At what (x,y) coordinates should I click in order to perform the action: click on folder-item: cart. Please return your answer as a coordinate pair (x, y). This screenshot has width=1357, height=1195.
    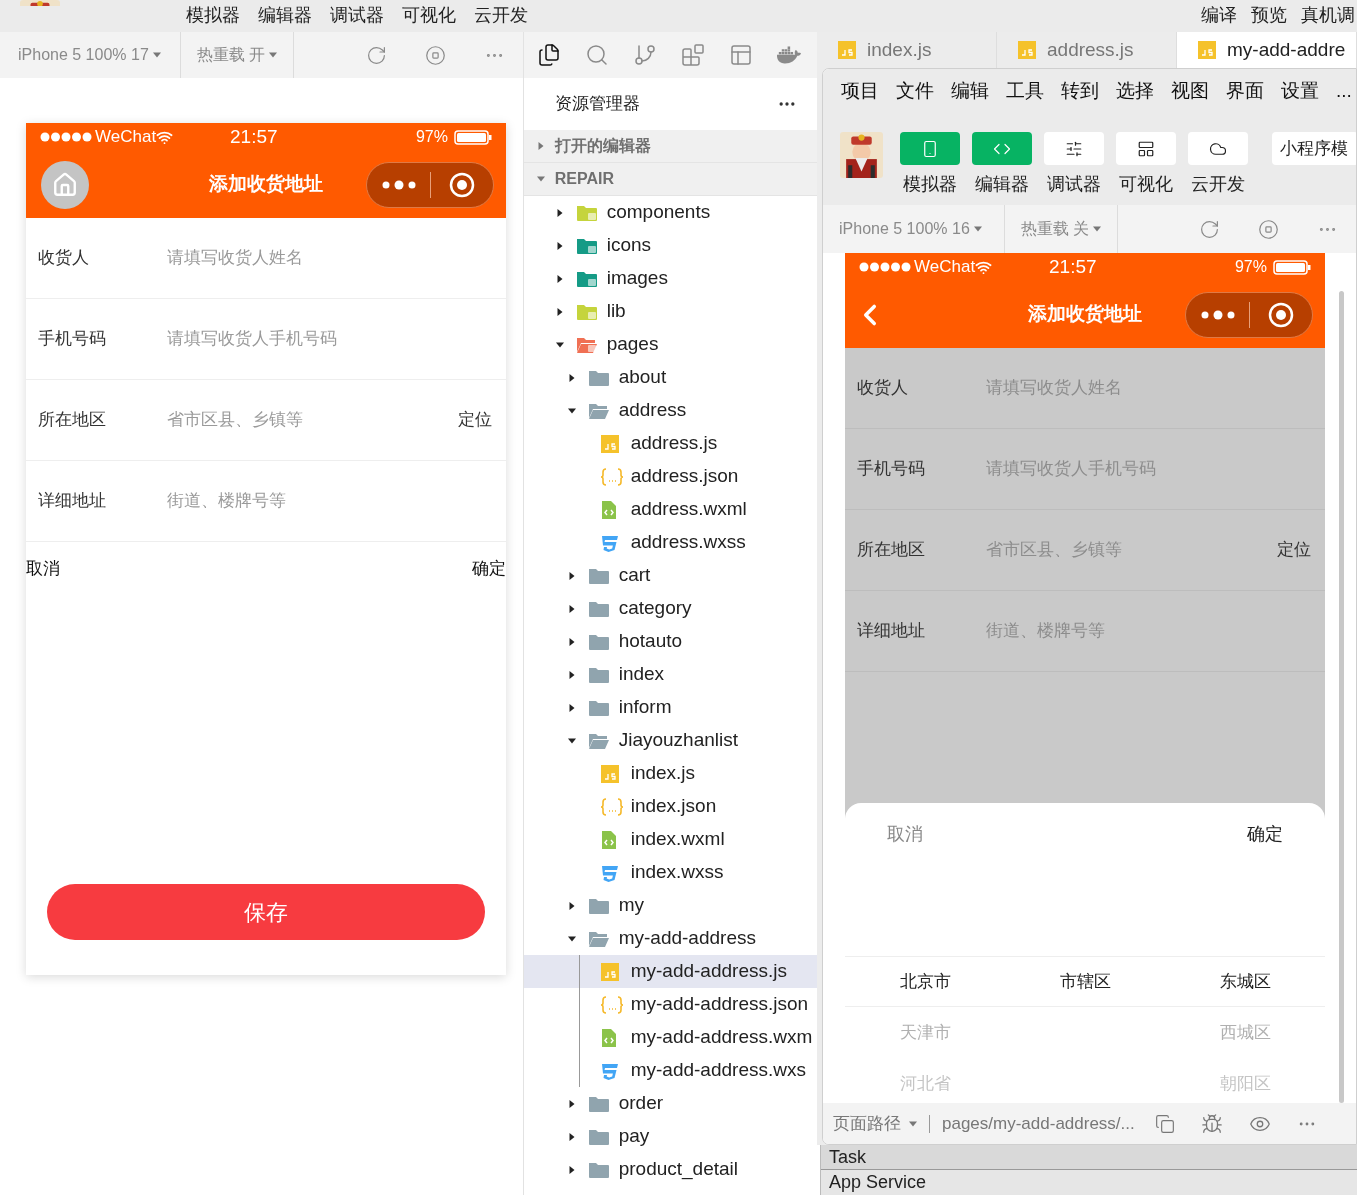
    Looking at the image, I should click on (670, 575).